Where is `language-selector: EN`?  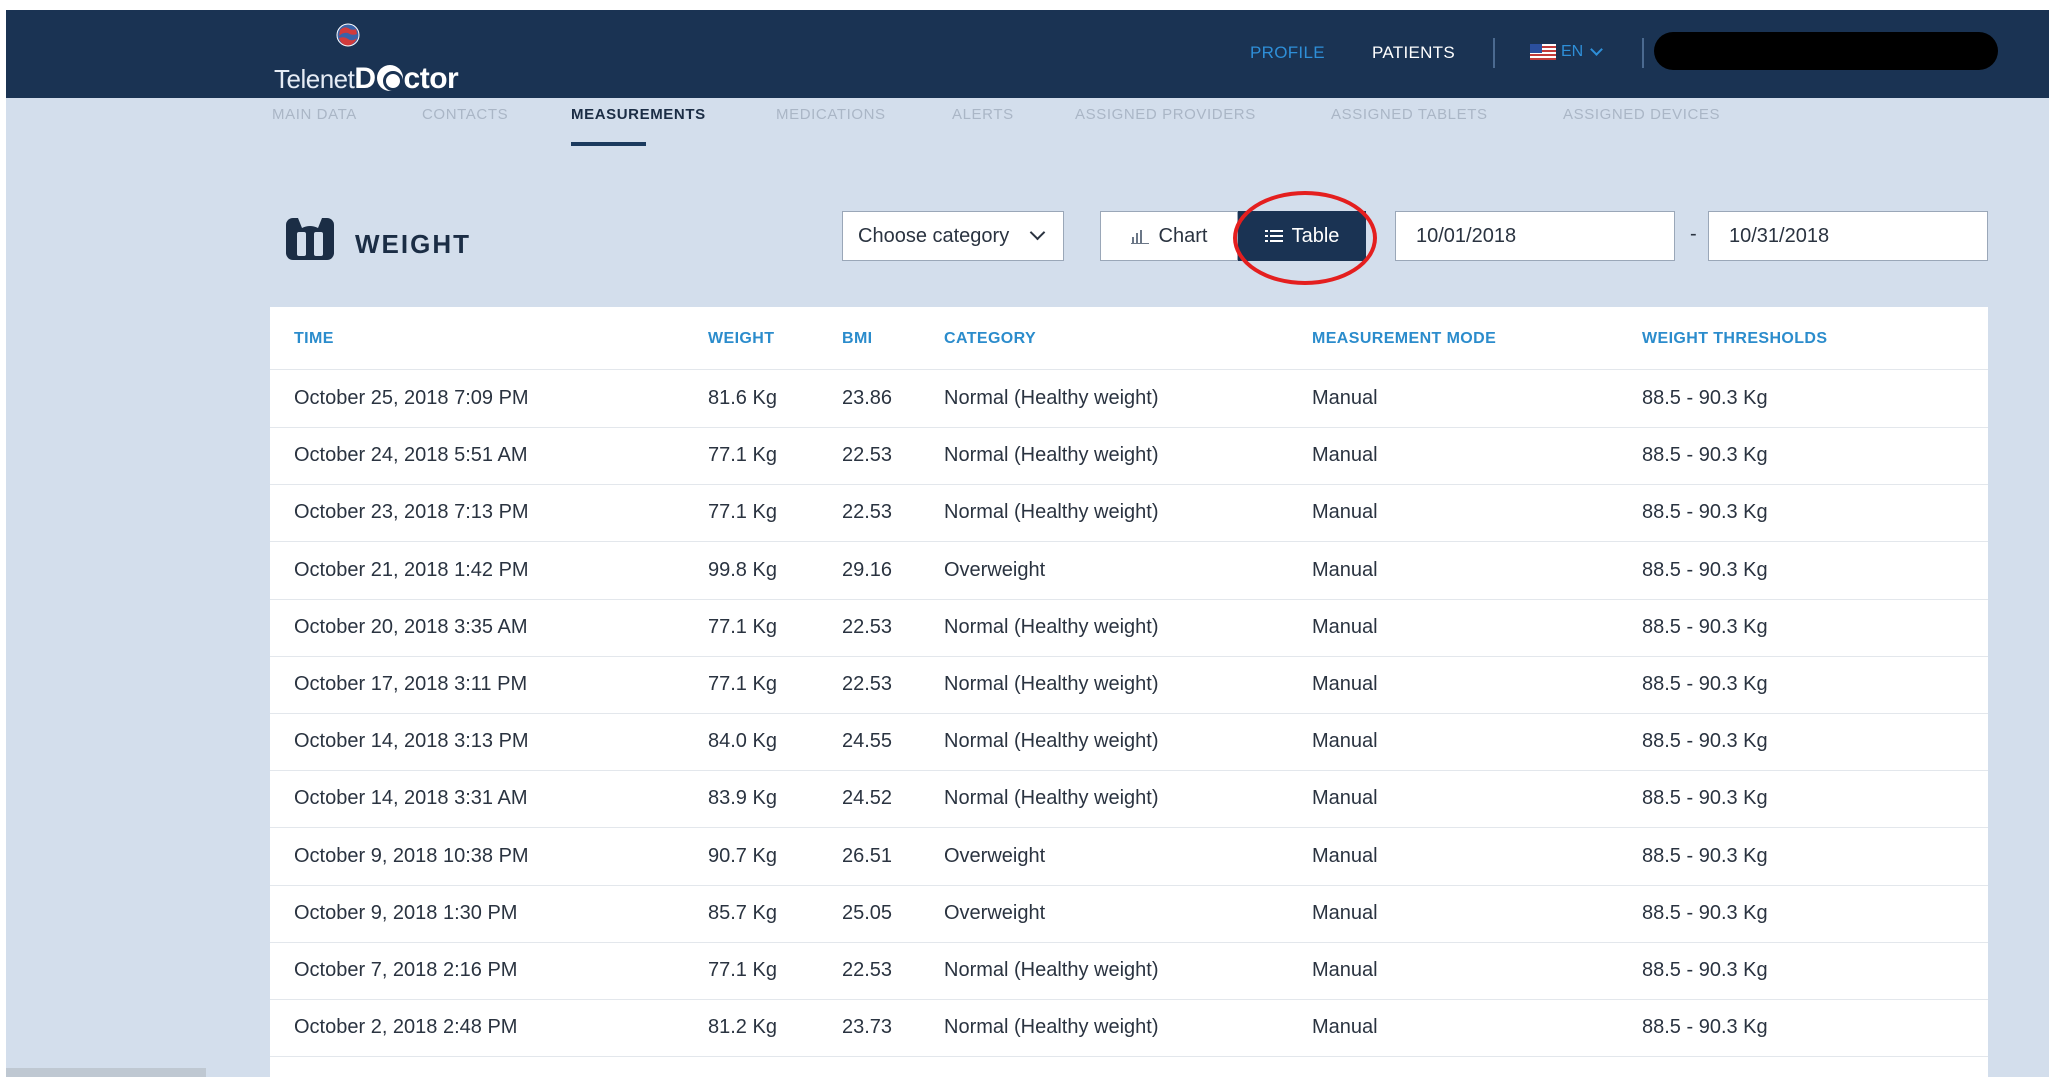 language-selector: EN is located at coordinates (1567, 52).